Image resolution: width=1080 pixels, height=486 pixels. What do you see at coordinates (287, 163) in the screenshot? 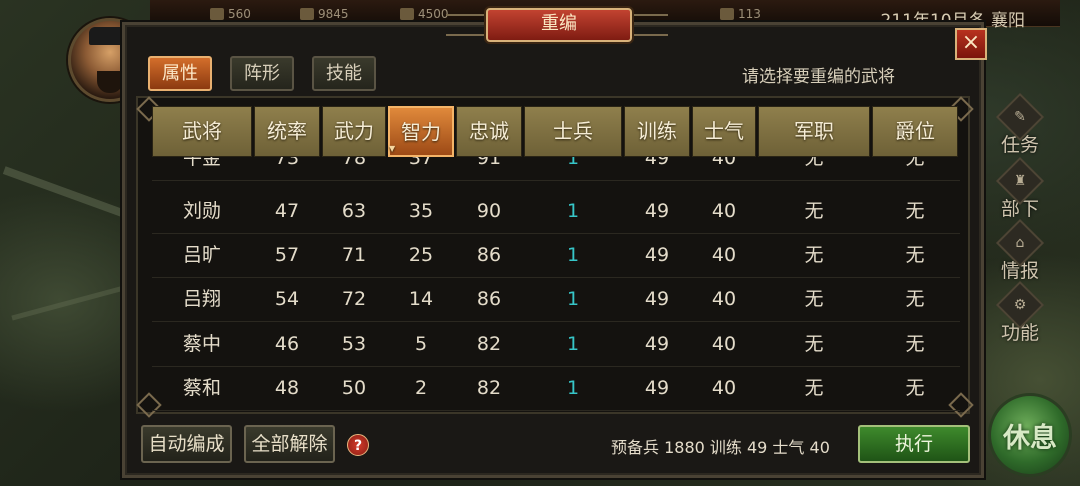
I see `cell-command: 73` at bounding box center [287, 163].